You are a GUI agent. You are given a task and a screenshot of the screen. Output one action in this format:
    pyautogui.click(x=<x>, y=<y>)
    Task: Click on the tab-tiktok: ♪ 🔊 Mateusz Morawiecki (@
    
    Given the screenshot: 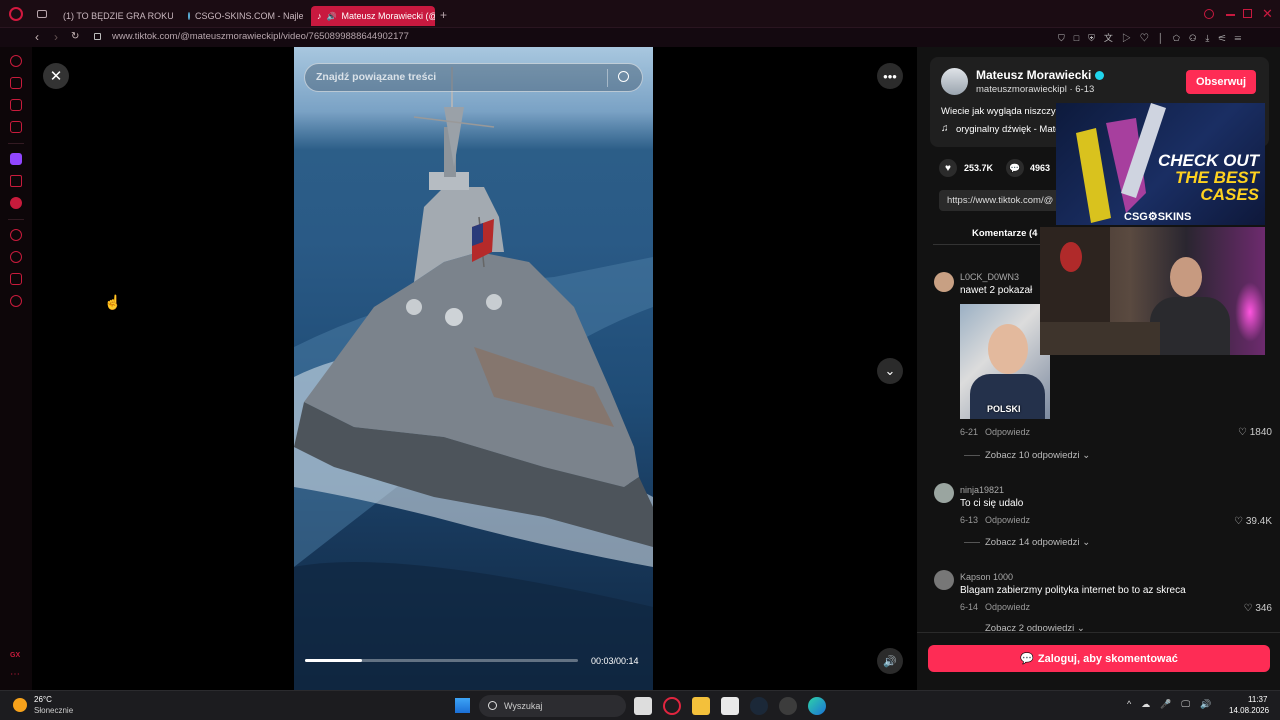 What is the action you would take?
    pyautogui.click(x=373, y=16)
    